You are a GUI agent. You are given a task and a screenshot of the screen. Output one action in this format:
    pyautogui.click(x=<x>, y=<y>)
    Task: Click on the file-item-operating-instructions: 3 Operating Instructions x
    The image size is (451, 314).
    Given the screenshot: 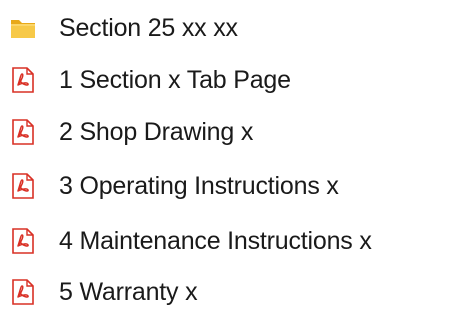 What is the action you would take?
    pyautogui.click(x=225, y=186)
    